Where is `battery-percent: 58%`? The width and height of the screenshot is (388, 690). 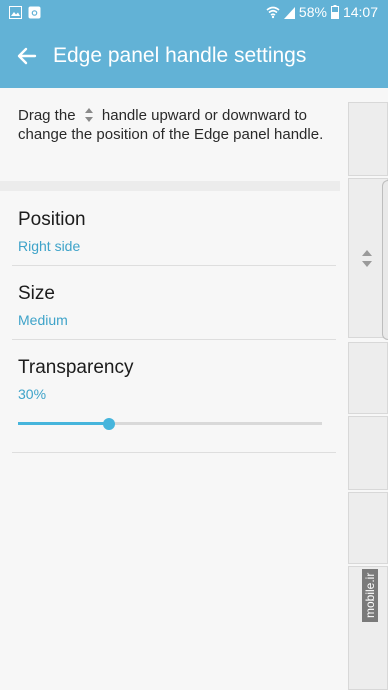 battery-percent: 58% is located at coordinates (312, 12).